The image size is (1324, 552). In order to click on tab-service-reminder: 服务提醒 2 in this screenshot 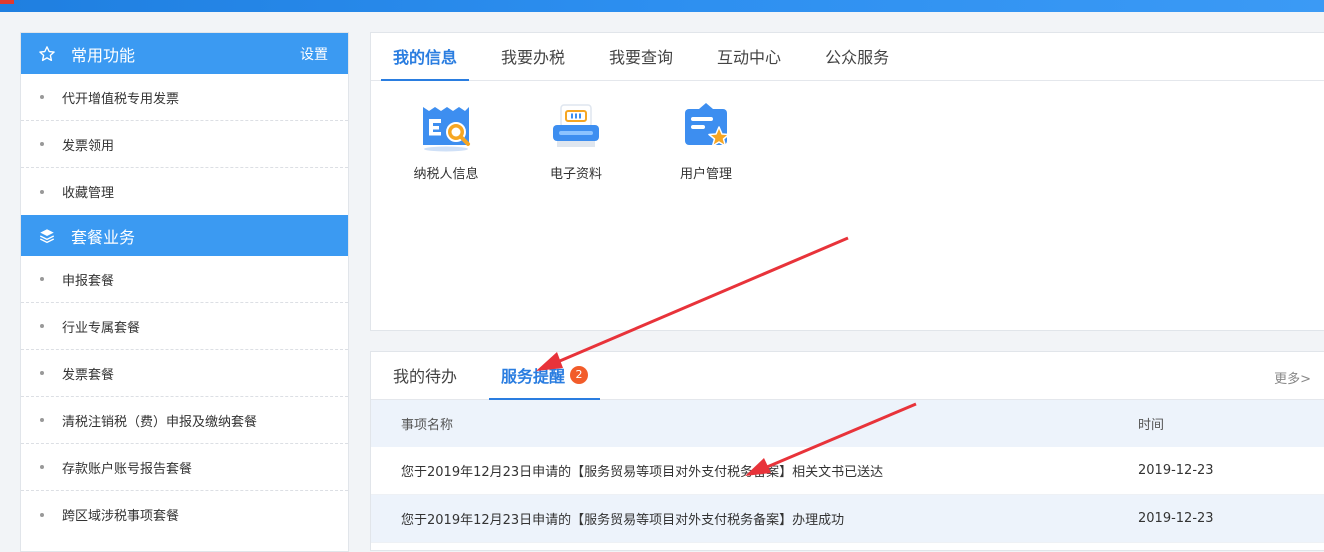, I will do `click(545, 381)`.